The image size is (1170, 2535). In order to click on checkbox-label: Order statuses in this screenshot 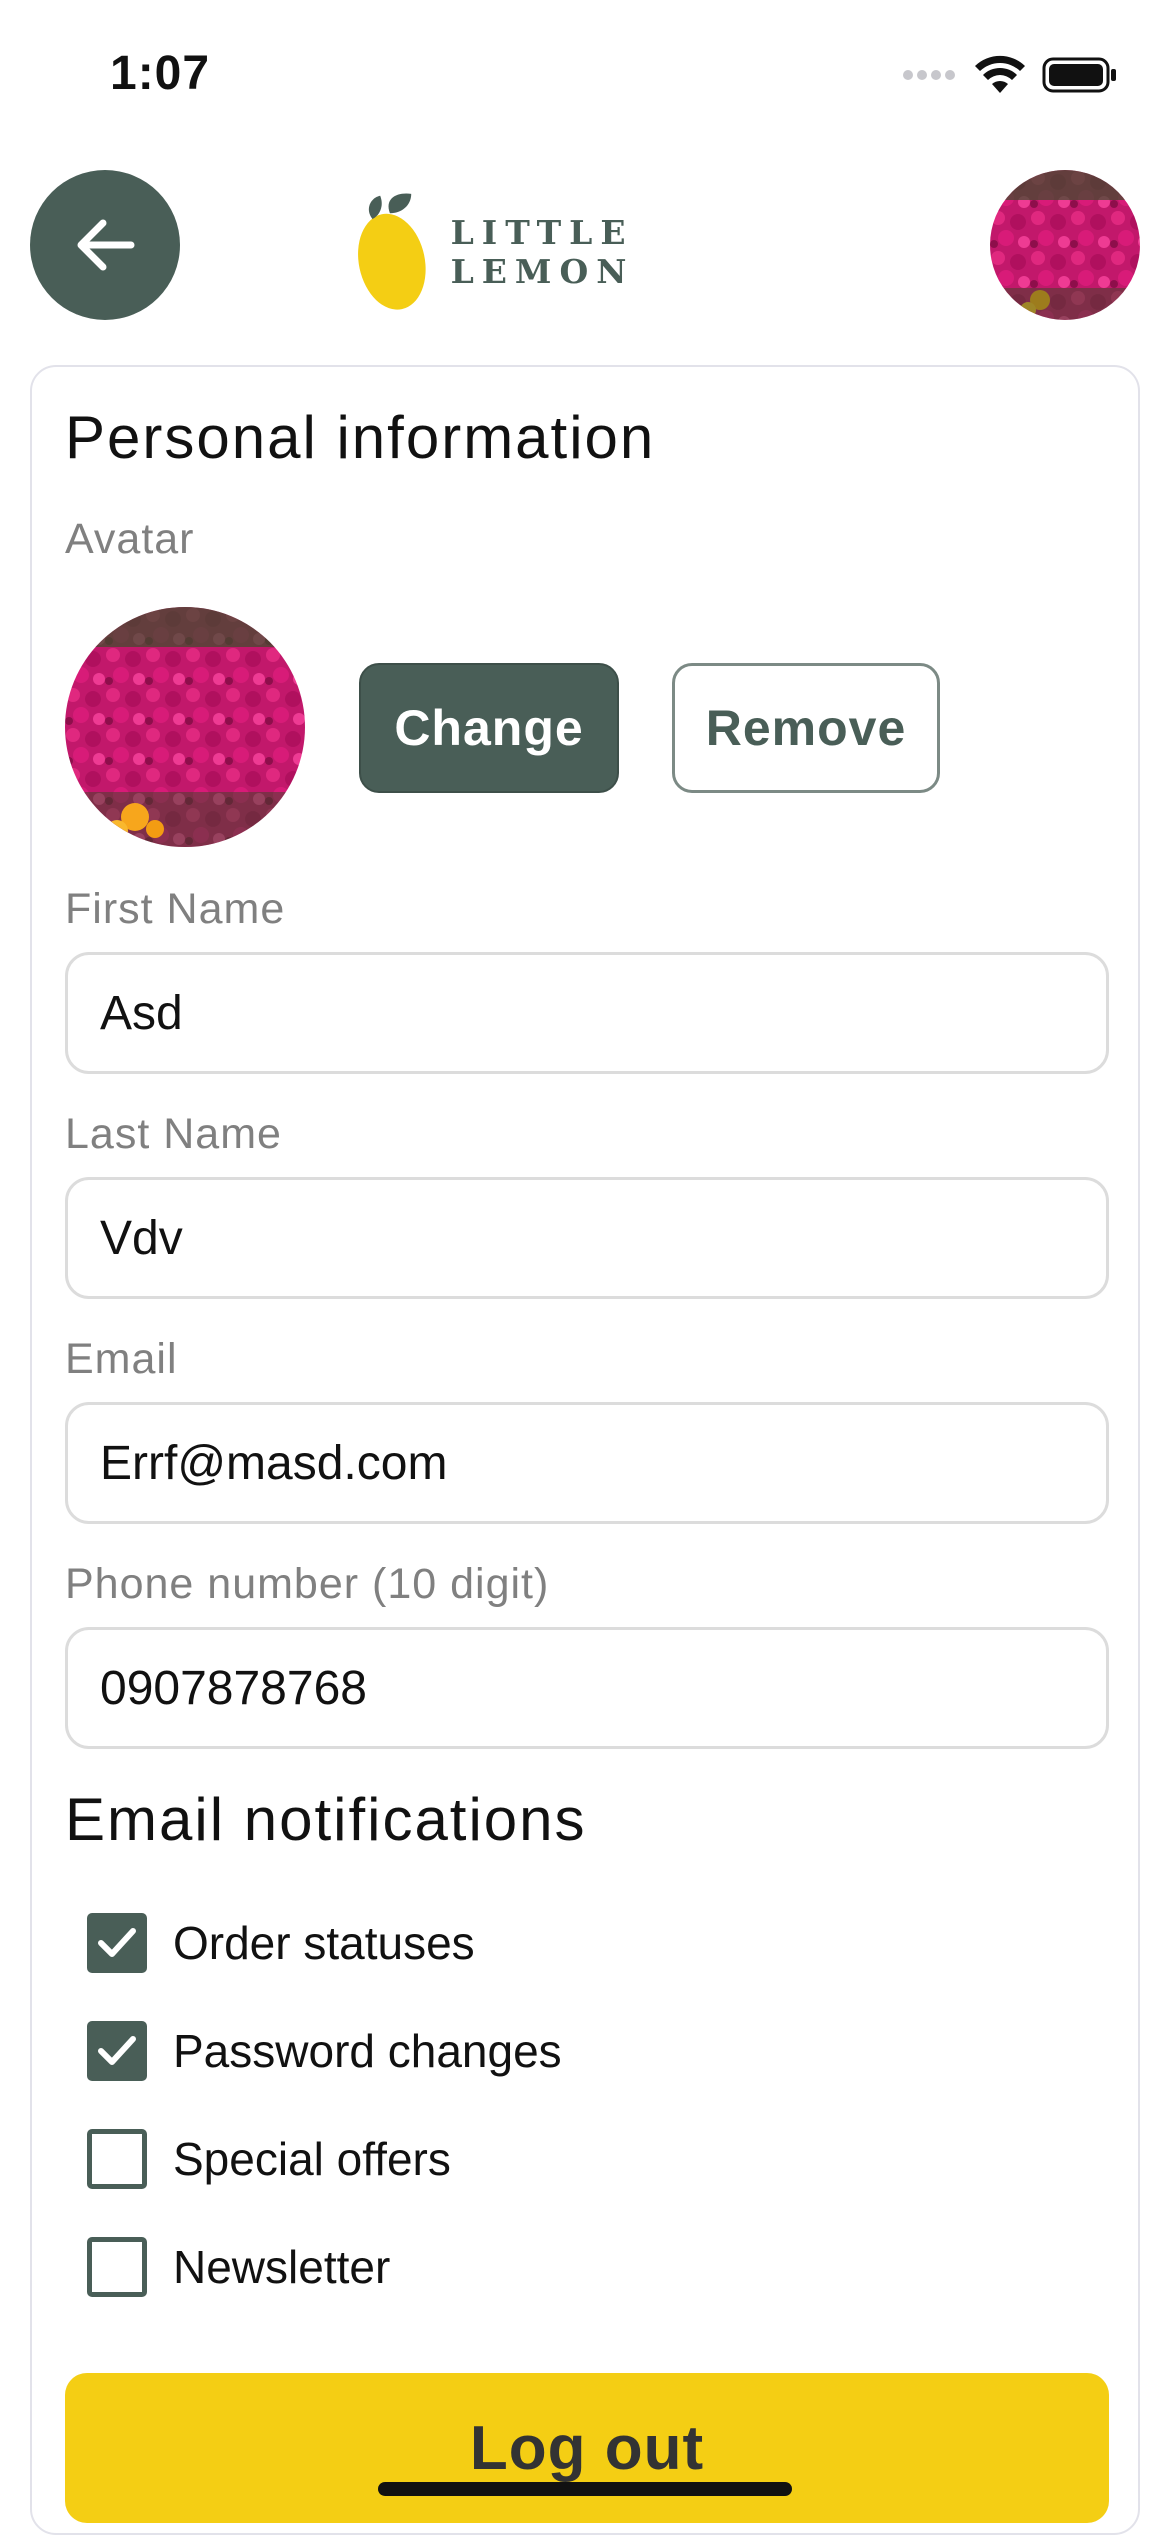, I will do `click(324, 1943)`.